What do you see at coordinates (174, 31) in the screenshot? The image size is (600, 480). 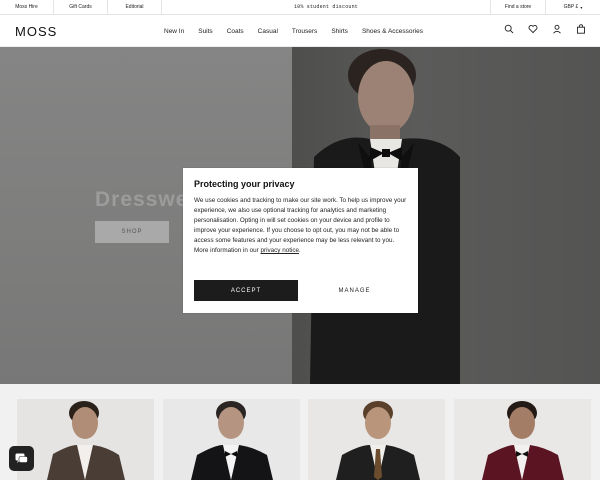 I see `nav-item-new-in: New In` at bounding box center [174, 31].